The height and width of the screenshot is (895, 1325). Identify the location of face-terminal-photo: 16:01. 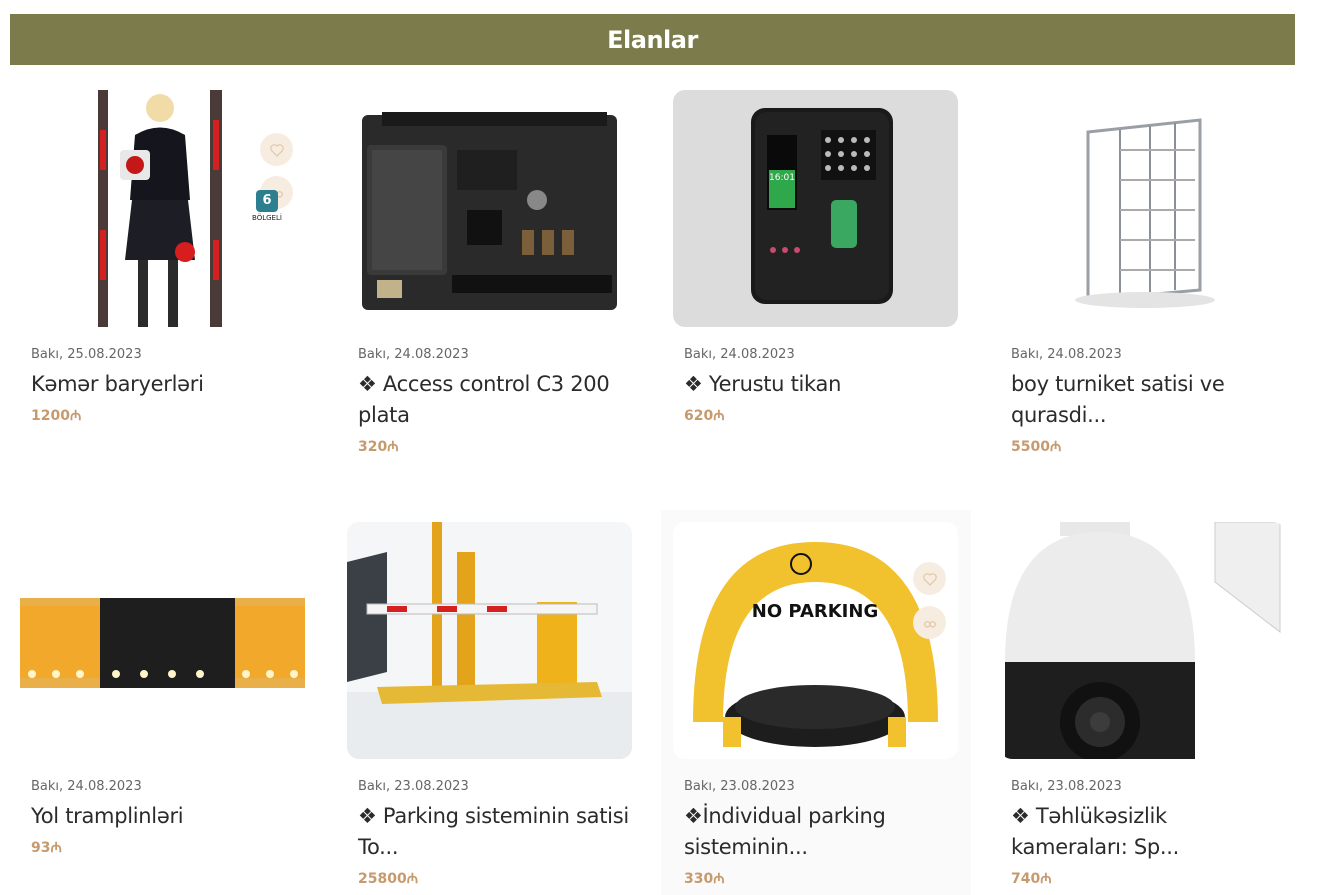
(822, 206).